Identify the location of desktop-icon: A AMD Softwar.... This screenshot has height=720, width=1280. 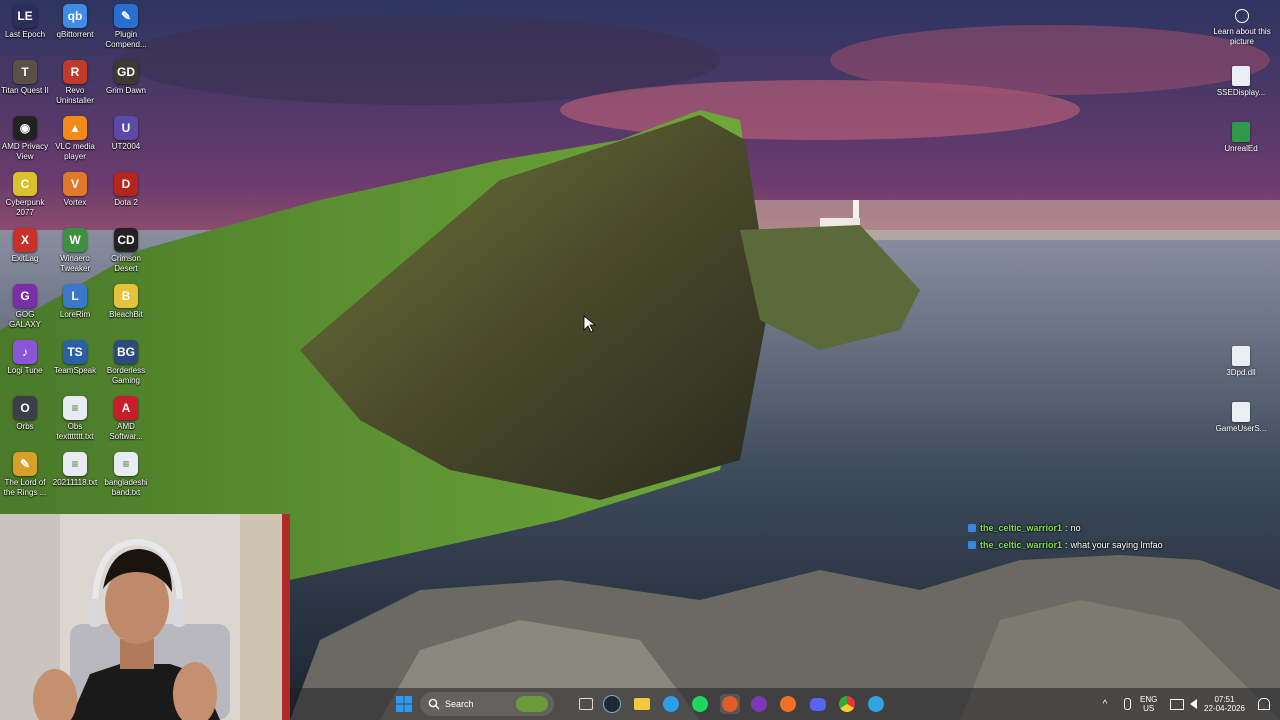
(126, 417).